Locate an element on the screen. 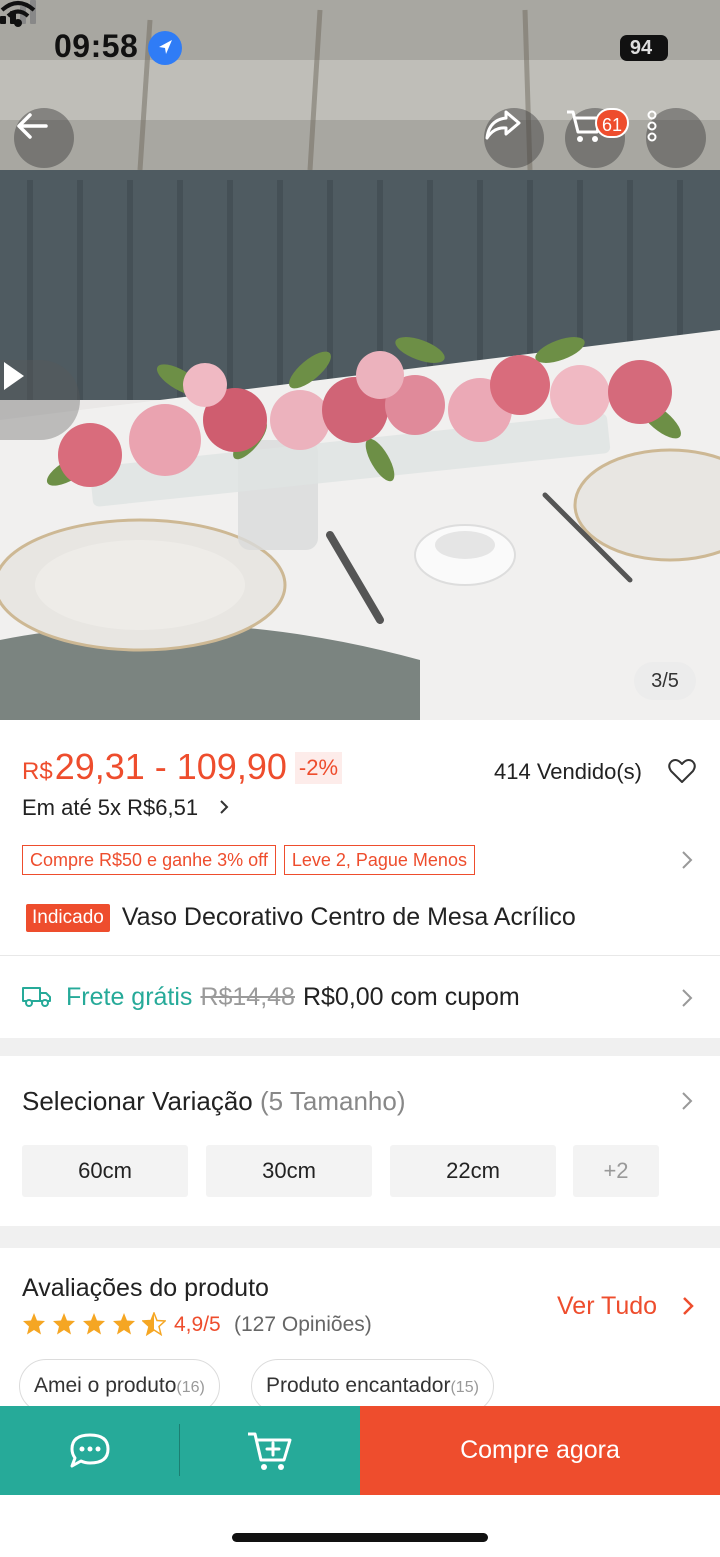  variation-option: 30cm is located at coordinates (289, 1171).